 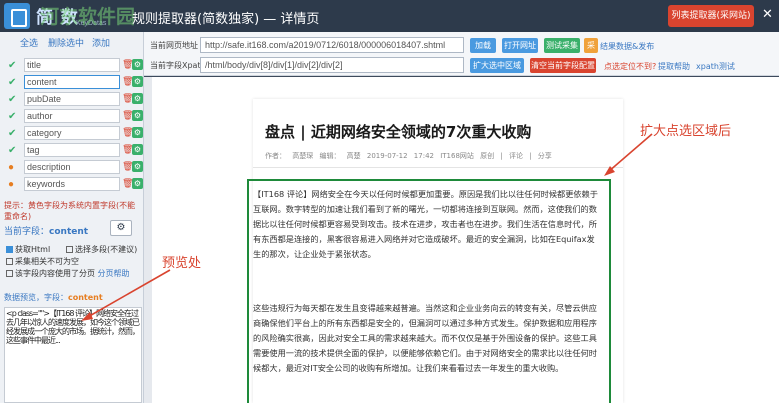 What do you see at coordinates (126, 295) in the screenshot?
I see `annotation-arrow-preview` at bounding box center [126, 295].